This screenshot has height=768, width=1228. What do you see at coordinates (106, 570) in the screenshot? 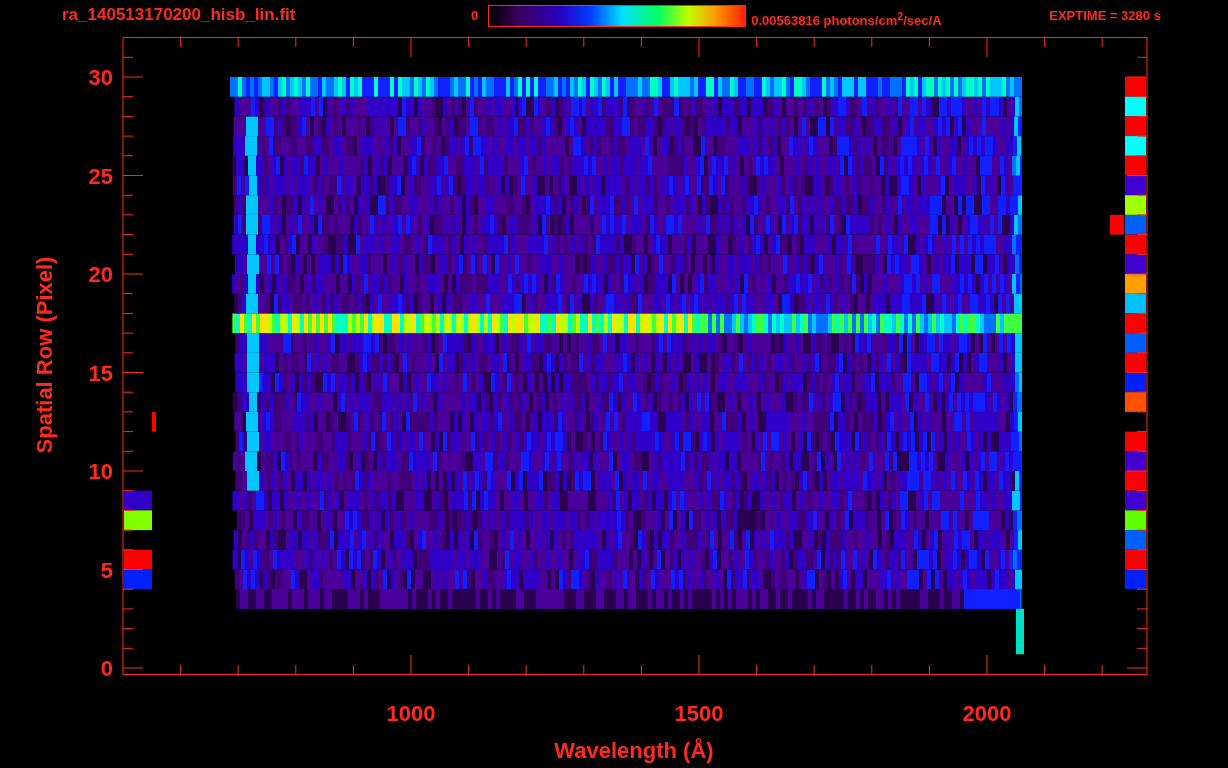
I see `axis-tick-label: 5` at bounding box center [106, 570].